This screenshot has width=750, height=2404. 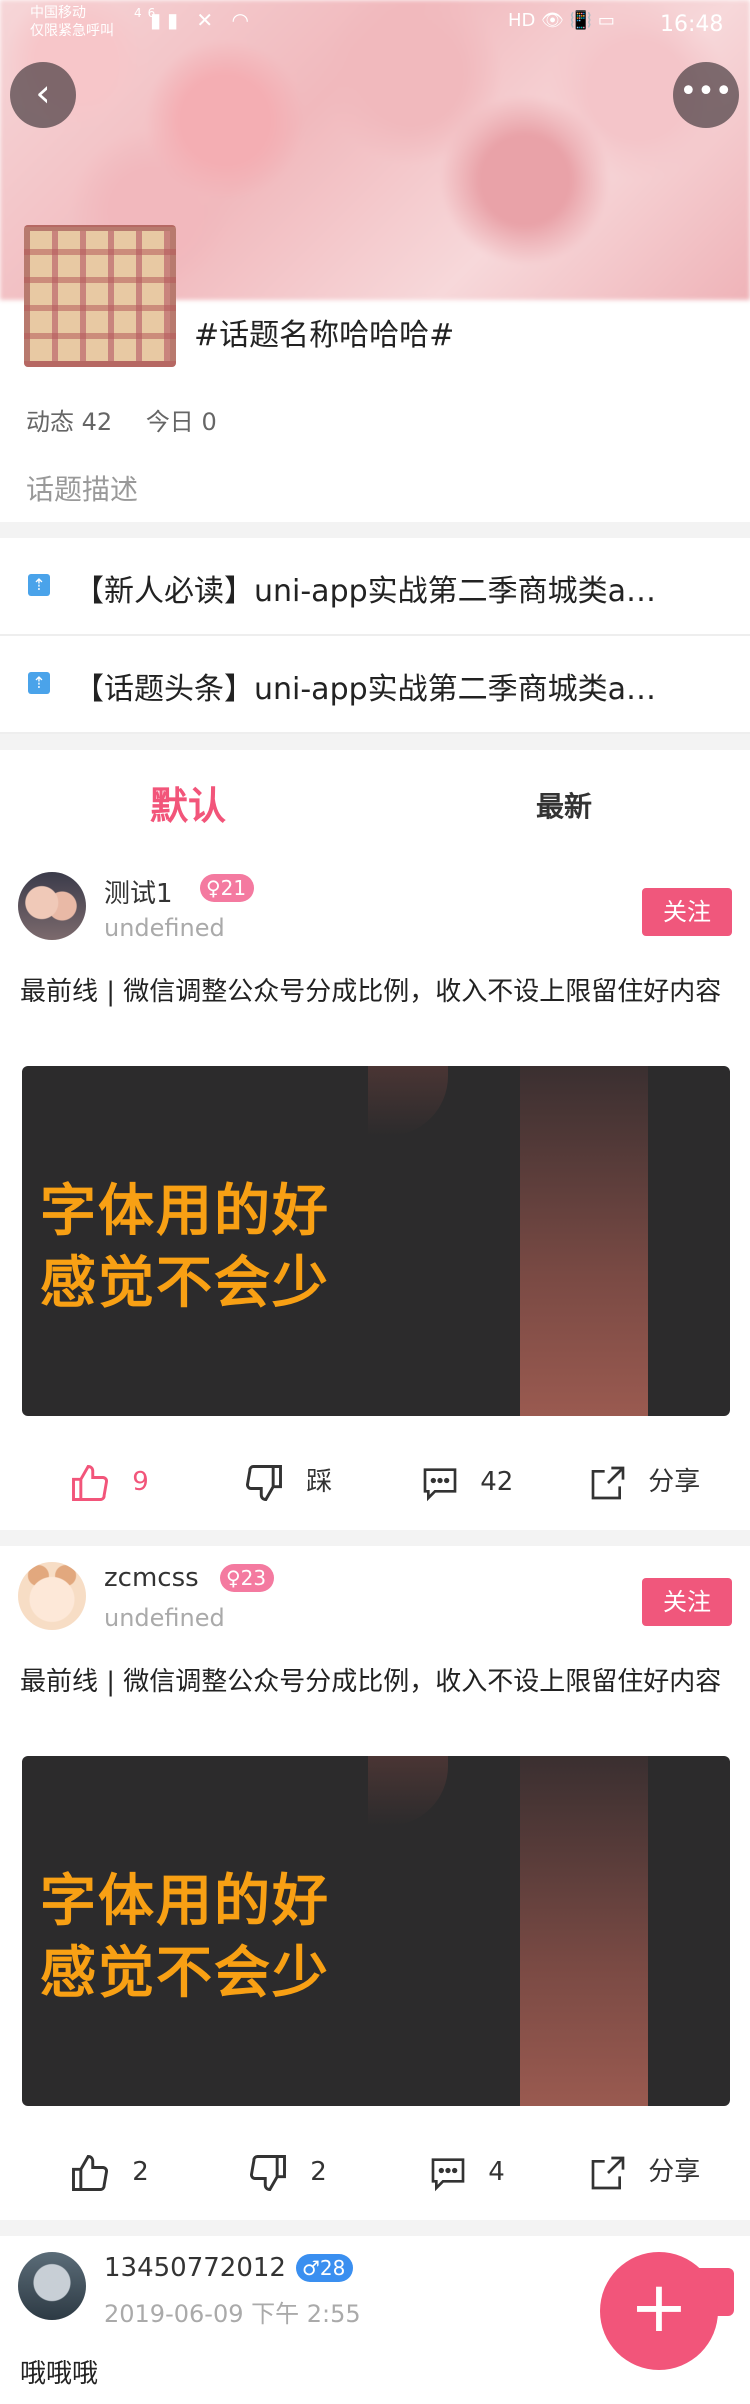 I want to click on chevron-left-icon: ‹, so click(x=43, y=93).